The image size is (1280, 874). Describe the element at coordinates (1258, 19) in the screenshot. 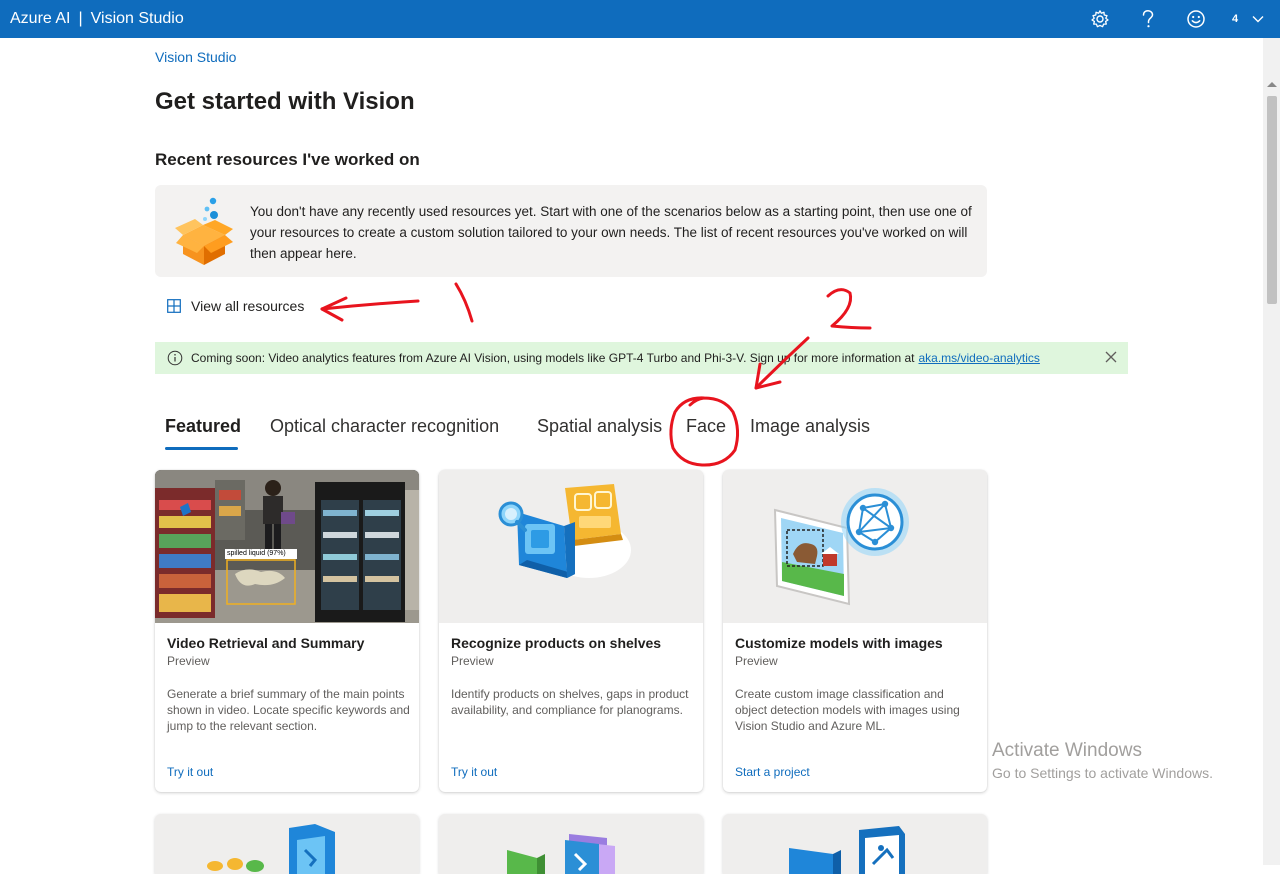

I see `chevron-down-icon` at that location.